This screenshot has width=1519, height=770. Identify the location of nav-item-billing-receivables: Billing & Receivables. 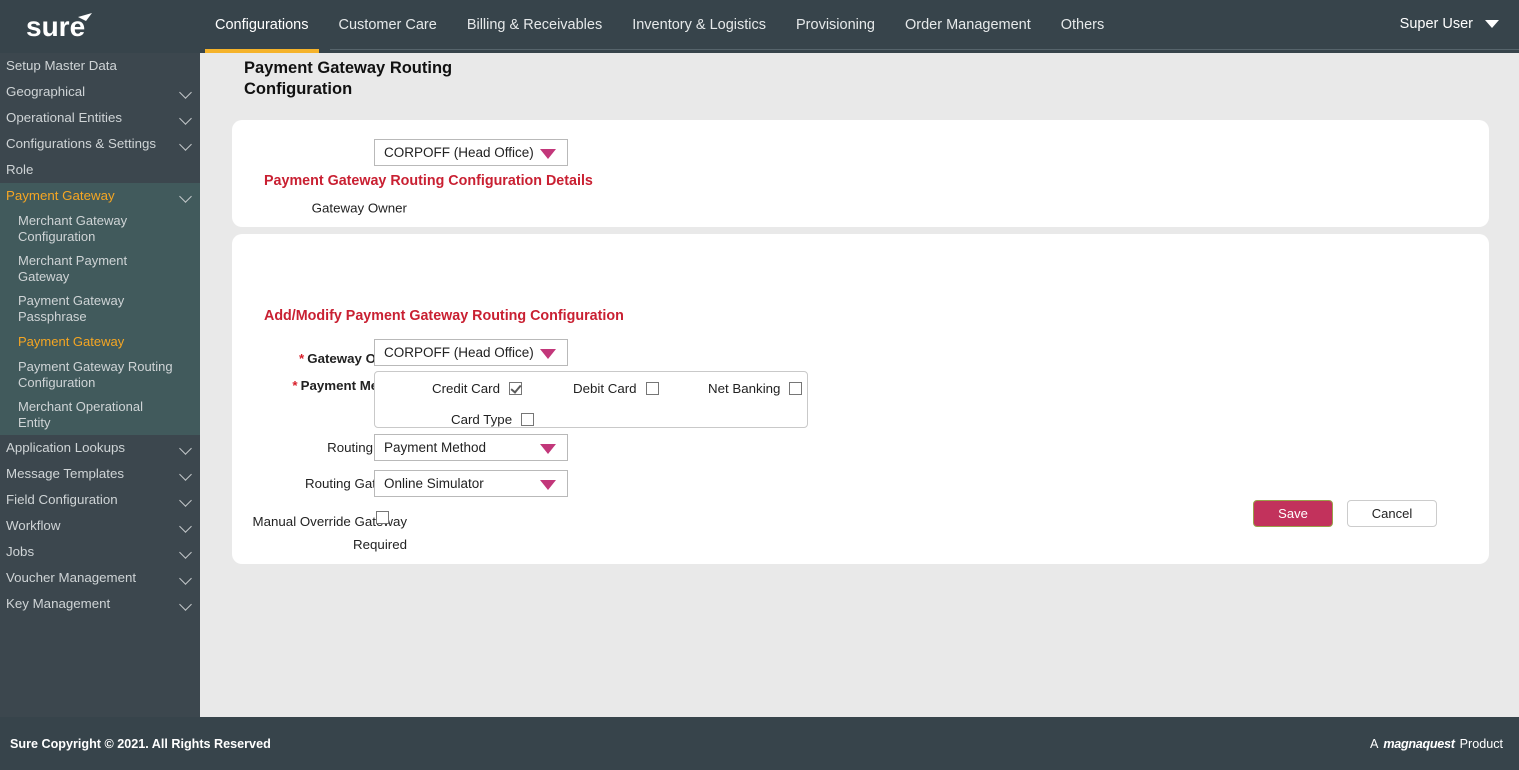
(534, 34).